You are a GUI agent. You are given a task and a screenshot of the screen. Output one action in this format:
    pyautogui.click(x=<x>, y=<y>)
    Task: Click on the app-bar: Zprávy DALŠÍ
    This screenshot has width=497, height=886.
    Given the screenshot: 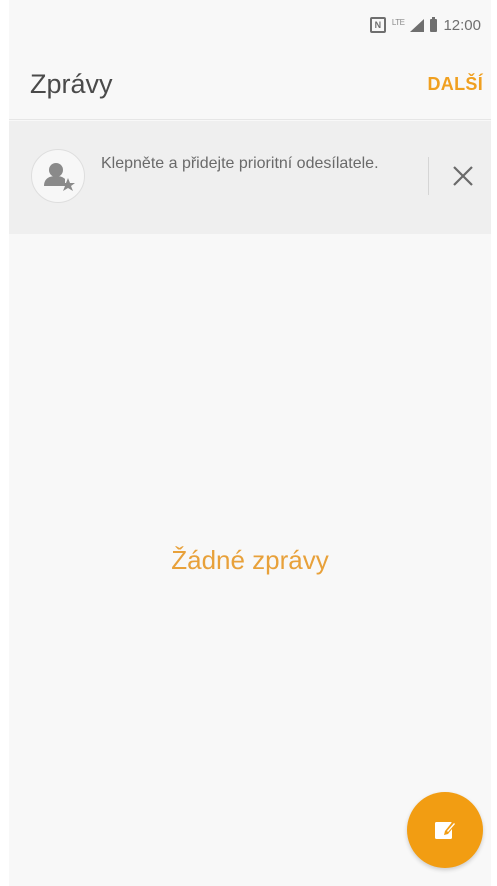 What is the action you would take?
    pyautogui.click(x=250, y=85)
    